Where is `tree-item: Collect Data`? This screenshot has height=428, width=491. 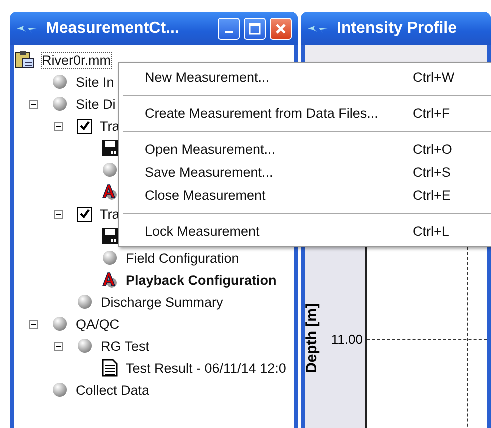 tree-item: Collect Data is located at coordinates (113, 390).